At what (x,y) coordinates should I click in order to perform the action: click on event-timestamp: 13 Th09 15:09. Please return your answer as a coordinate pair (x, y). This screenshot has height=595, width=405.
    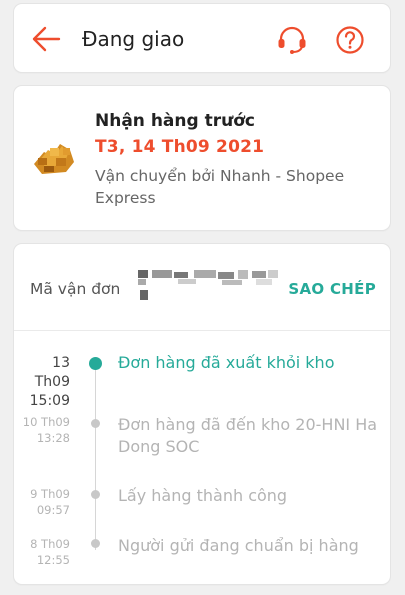
    Looking at the image, I should click on (50, 382).